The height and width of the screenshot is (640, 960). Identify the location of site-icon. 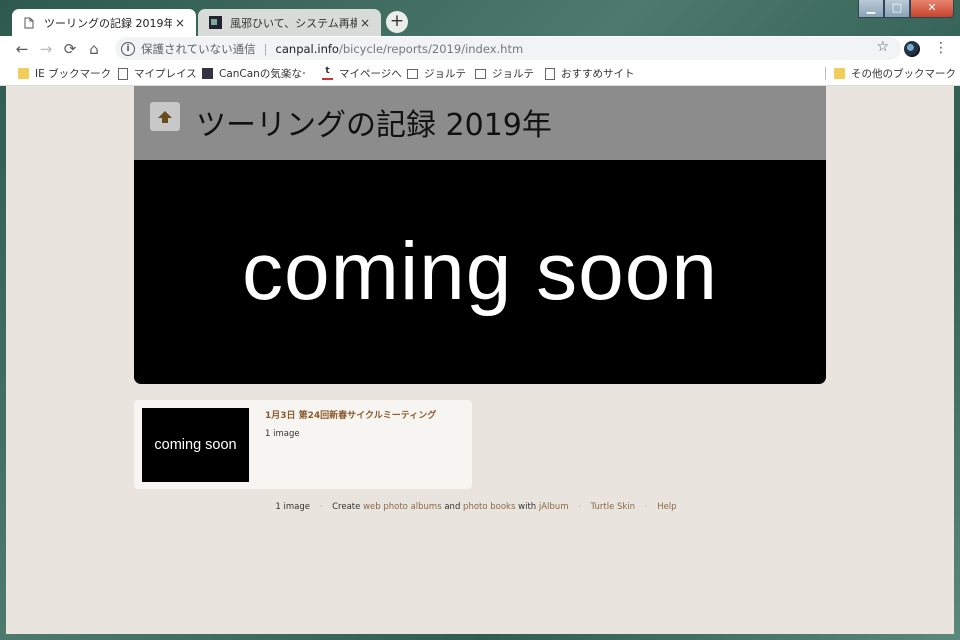
(207, 73).